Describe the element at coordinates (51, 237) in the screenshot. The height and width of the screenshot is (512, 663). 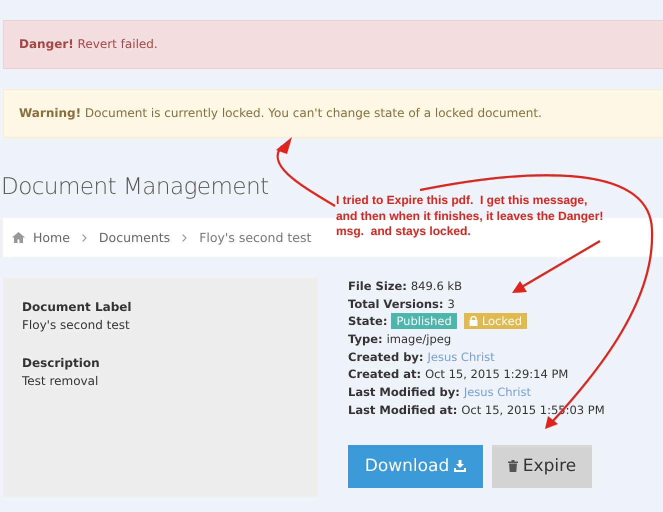
I see `breadcrumb-link: Home` at that location.